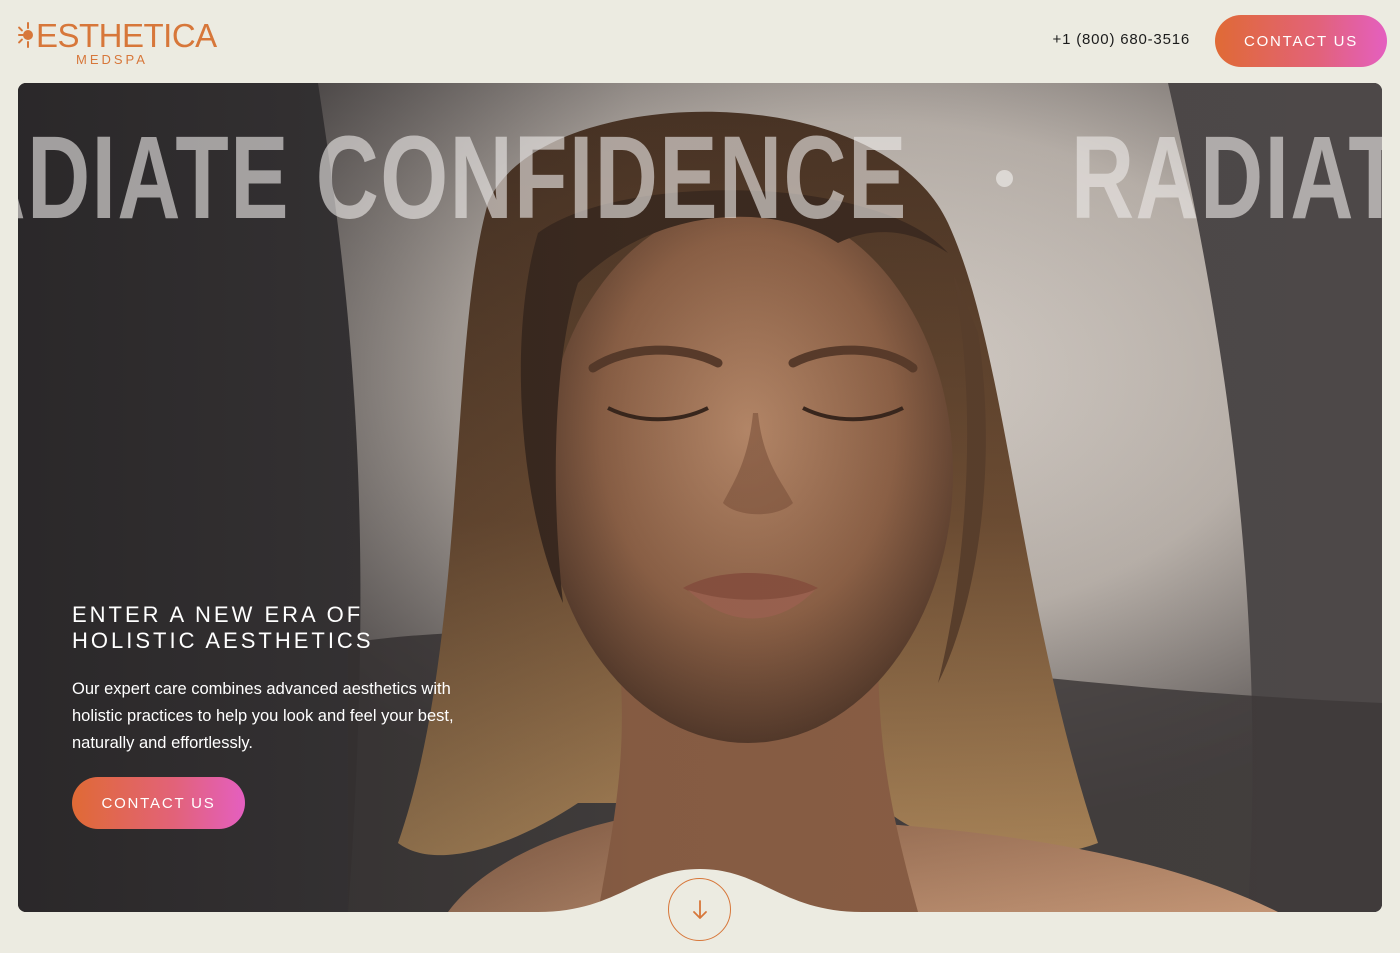 Image resolution: width=1400 pixels, height=953 pixels. I want to click on hero-title: ENTER A NEW ERA OF HOLISTIC AESTHETICS, so click(262, 628).